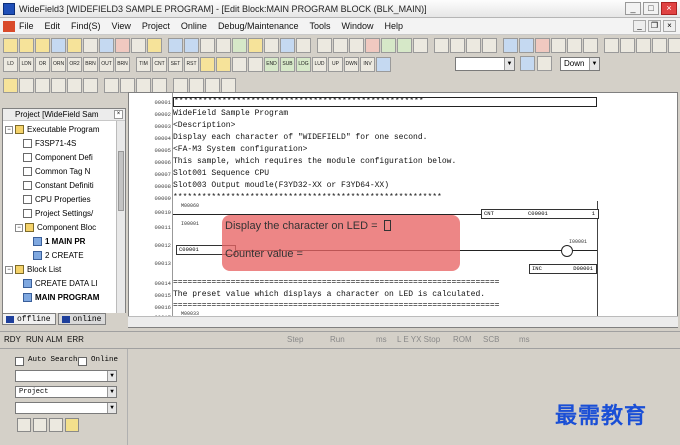 This screenshot has height=445, width=680. What do you see at coordinates (159, 64) in the screenshot?
I see `cnt-icon: CNT` at bounding box center [159, 64].